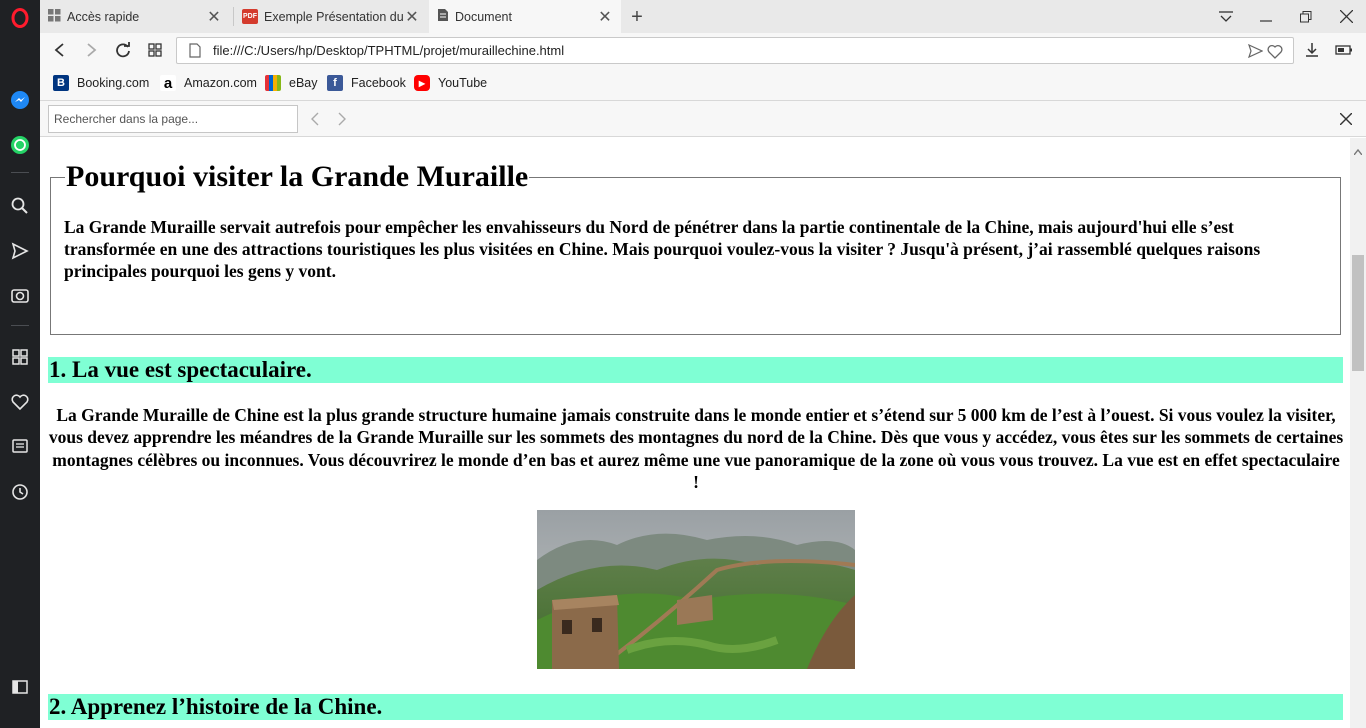 Image resolution: width=1366 pixels, height=728 pixels. I want to click on tab-document: Document ✕, so click(525, 16).